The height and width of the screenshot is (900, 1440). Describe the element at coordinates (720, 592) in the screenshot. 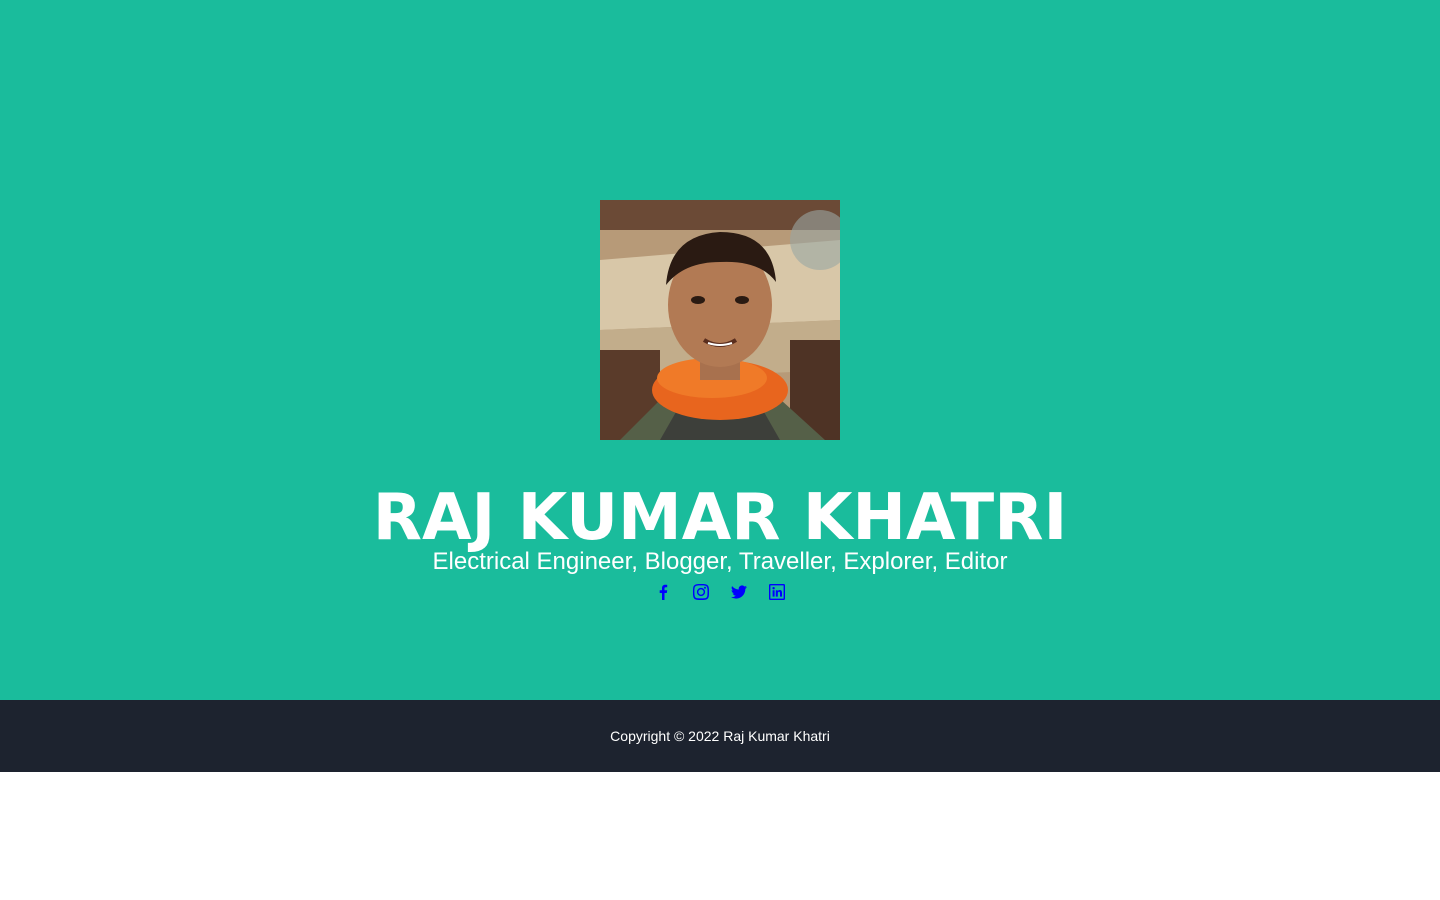

I see `social-links` at that location.